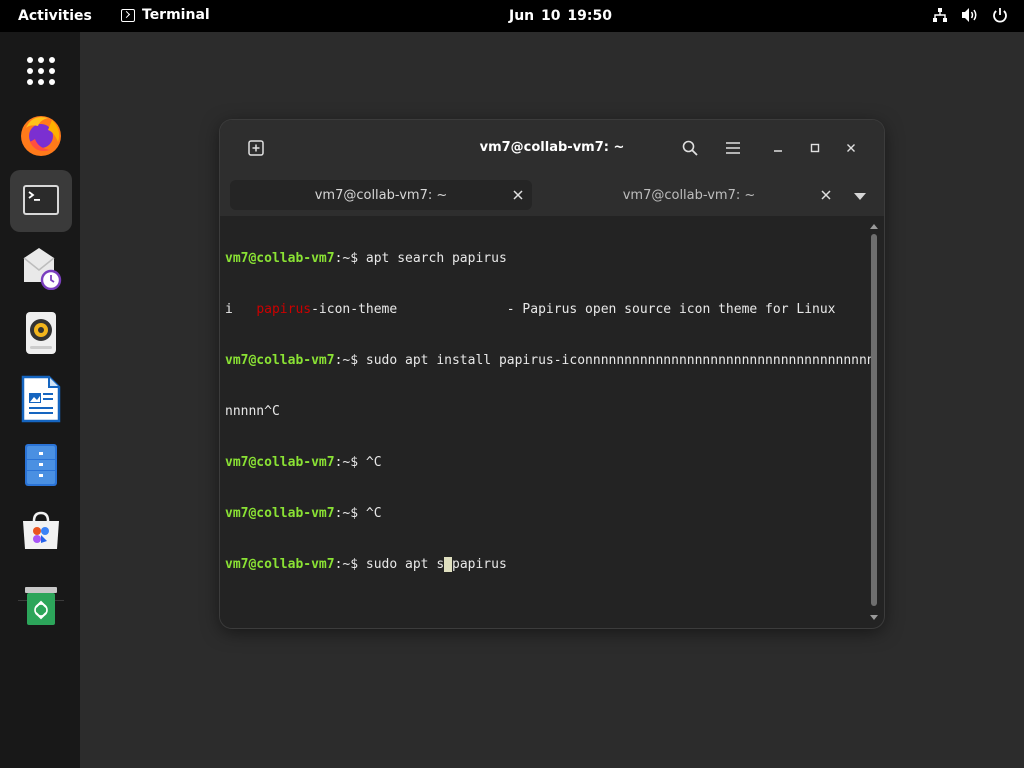 The height and width of the screenshot is (768, 1024). Describe the element at coordinates (874, 617) in the screenshot. I see `scroll-down-arrow-icon` at that location.